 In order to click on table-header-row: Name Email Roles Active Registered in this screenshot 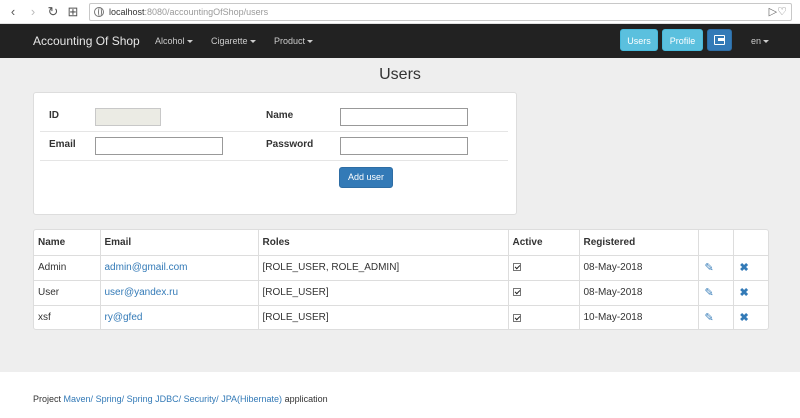, I will do `click(401, 243)`.